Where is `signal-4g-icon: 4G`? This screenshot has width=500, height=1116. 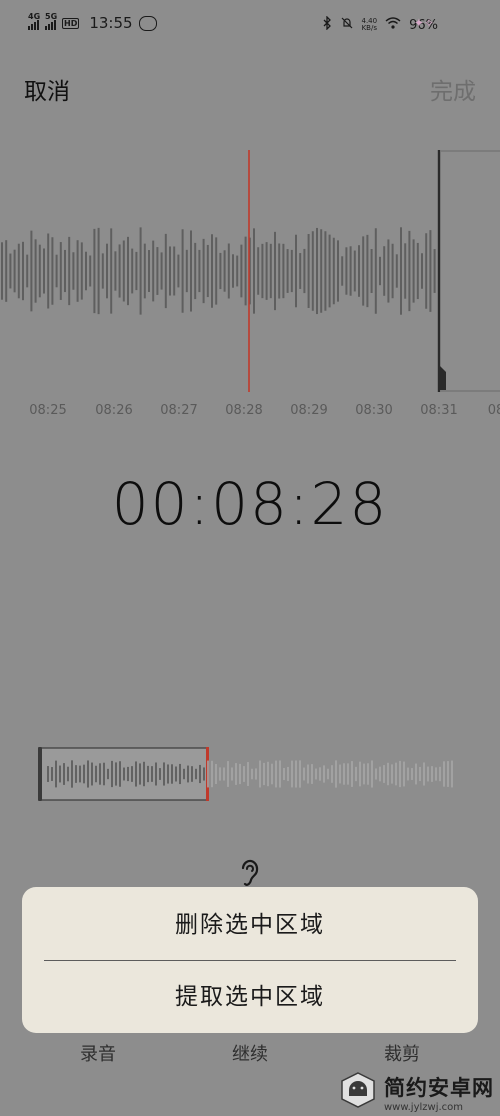 signal-4g-icon: 4G is located at coordinates (34, 21).